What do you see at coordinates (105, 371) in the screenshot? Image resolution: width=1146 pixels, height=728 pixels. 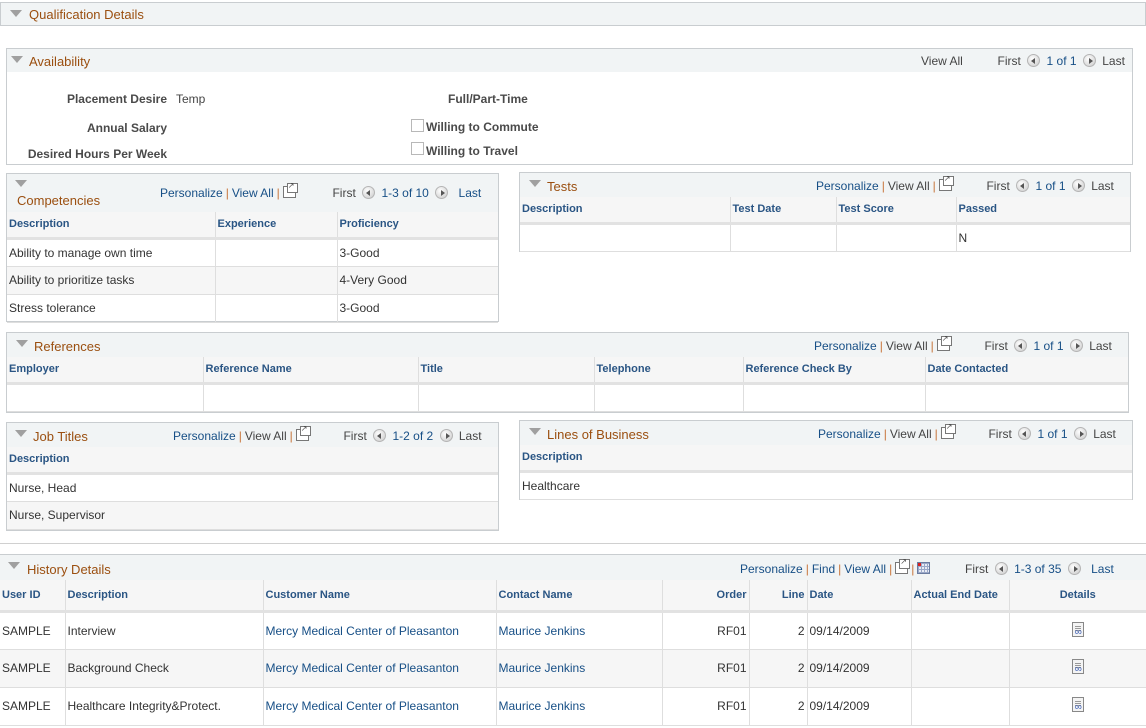 I see `column-header: Employer` at bounding box center [105, 371].